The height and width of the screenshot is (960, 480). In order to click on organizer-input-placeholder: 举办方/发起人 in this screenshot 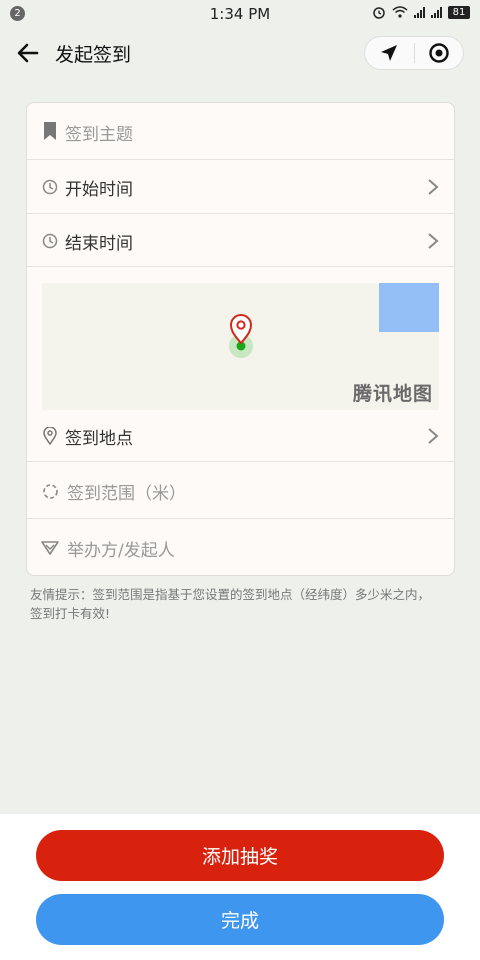, I will do `click(121, 548)`.